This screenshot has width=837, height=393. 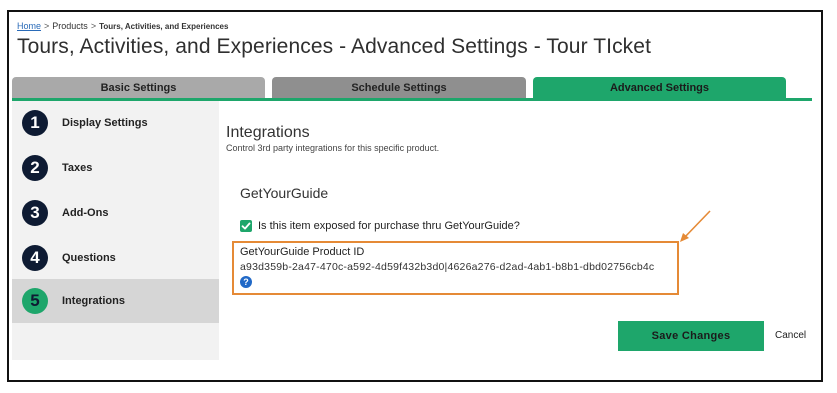 What do you see at coordinates (35, 168) in the screenshot?
I see `step-number-badge: 2` at bounding box center [35, 168].